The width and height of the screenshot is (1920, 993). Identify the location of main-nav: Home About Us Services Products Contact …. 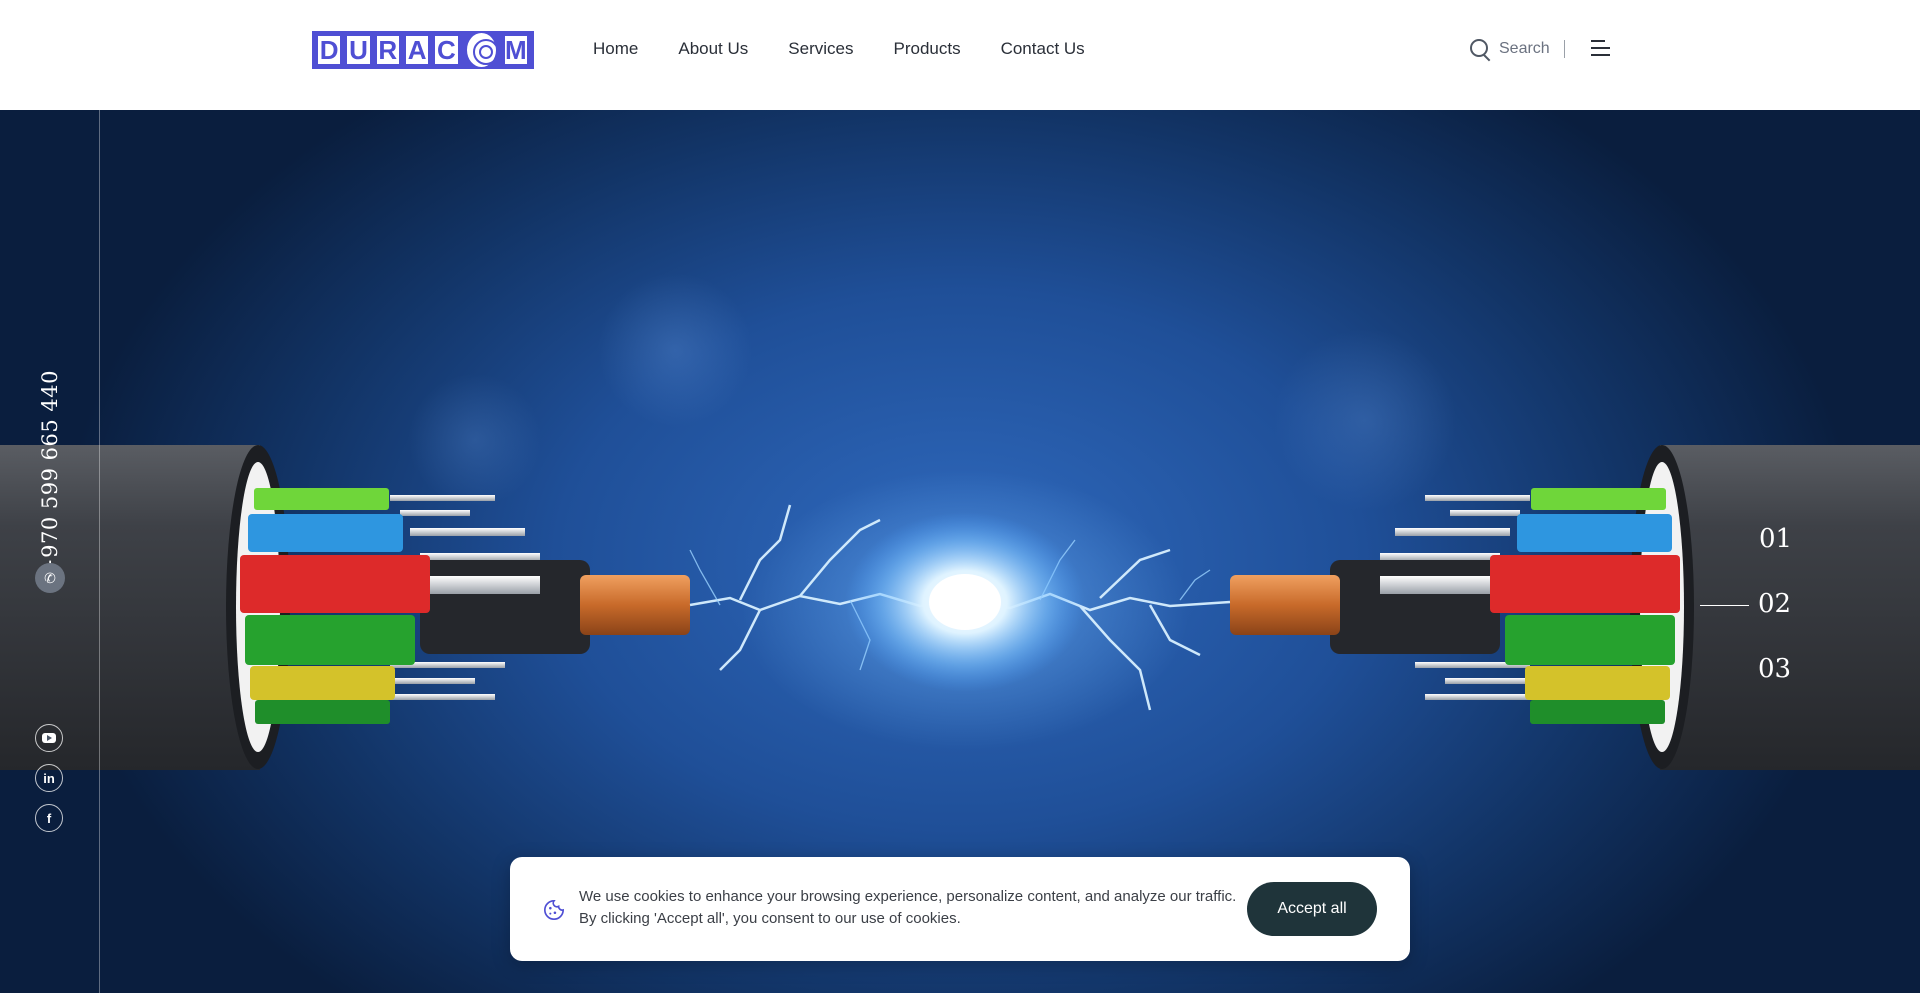
(859, 49).